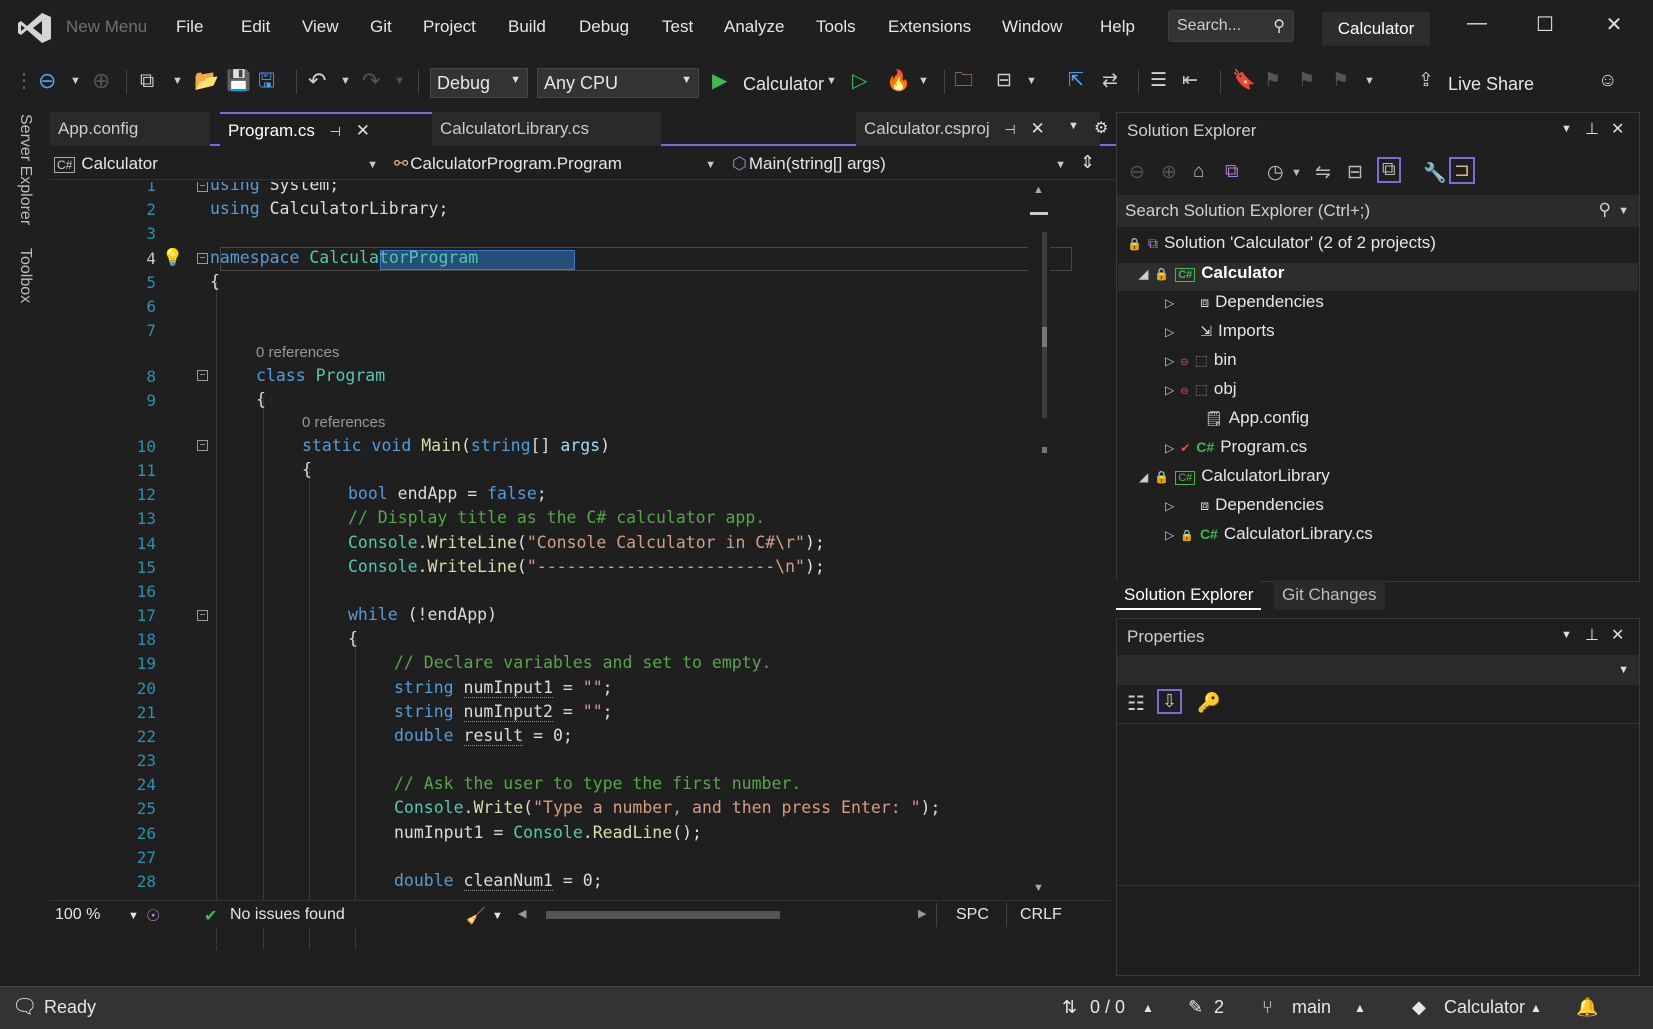 This screenshot has height=1029, width=1653. Describe the element at coordinates (1329, 595) in the screenshot. I see `tab-git-changes: Git Changes` at that location.